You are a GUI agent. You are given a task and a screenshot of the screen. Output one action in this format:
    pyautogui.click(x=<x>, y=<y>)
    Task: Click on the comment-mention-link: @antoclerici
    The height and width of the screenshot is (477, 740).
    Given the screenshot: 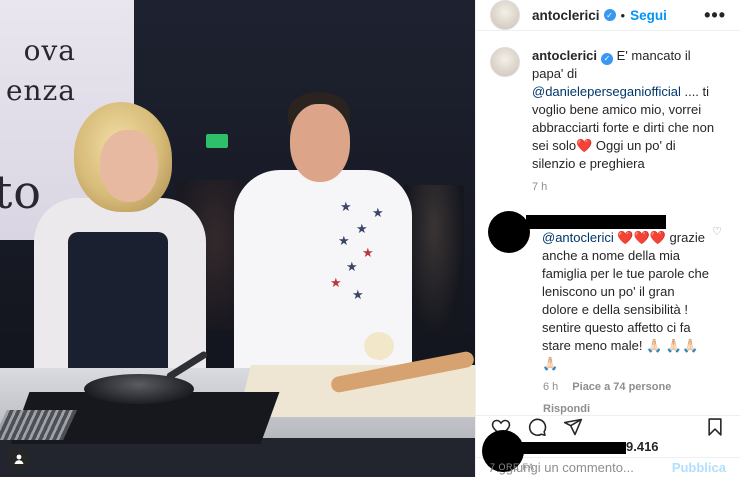 What is the action you would take?
    pyautogui.click(x=578, y=237)
    